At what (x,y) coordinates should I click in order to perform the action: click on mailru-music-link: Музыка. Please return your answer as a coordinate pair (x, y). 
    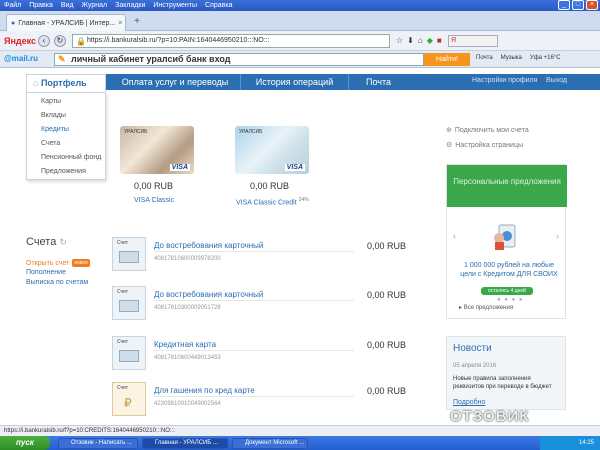
    Looking at the image, I should click on (511, 58).